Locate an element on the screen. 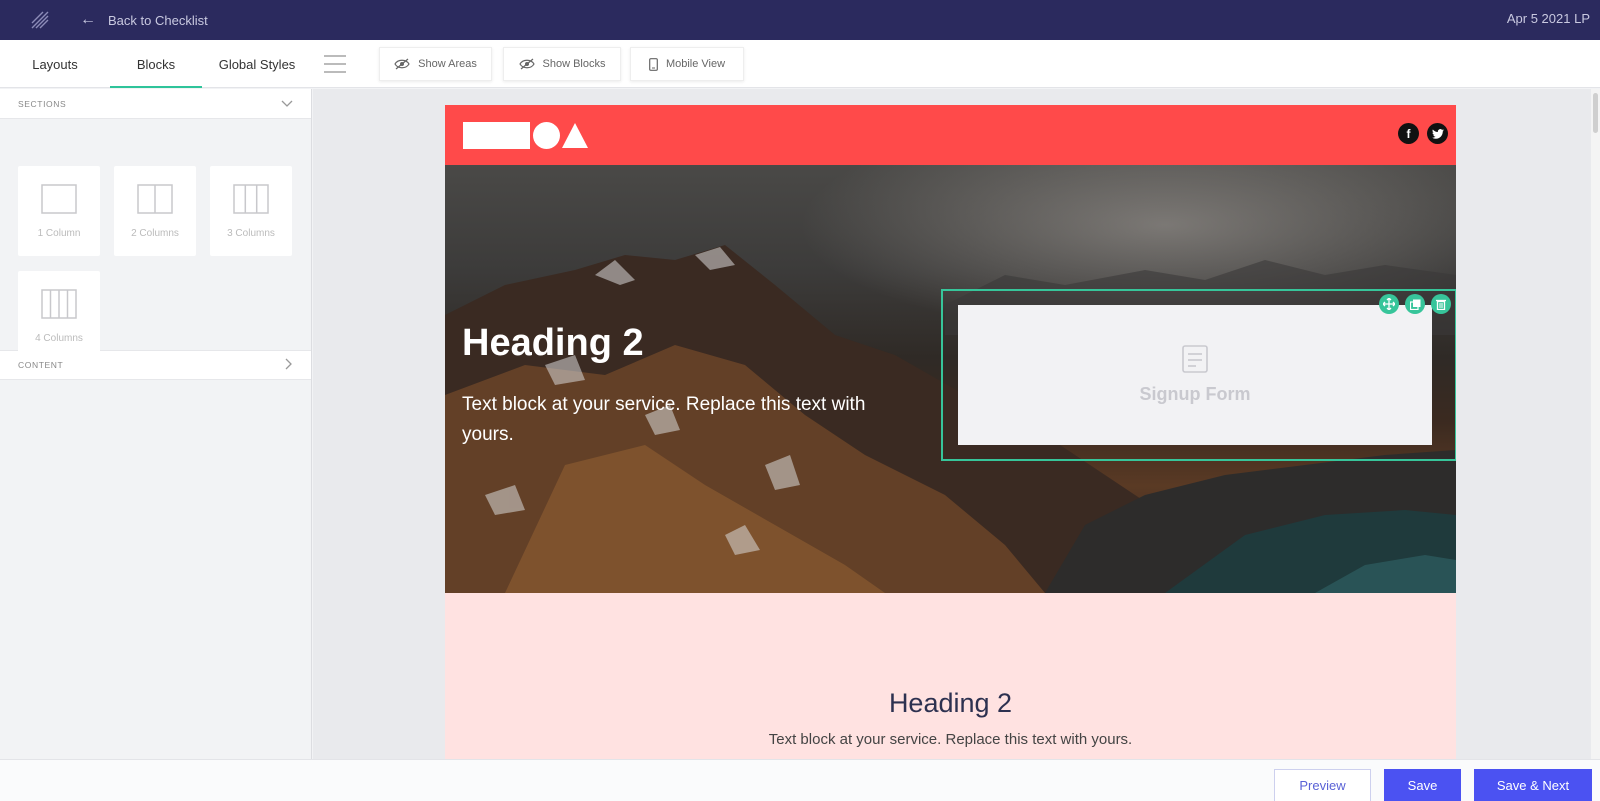 This screenshot has height=801, width=1600. tab-blocks: Blocks is located at coordinates (156, 64).